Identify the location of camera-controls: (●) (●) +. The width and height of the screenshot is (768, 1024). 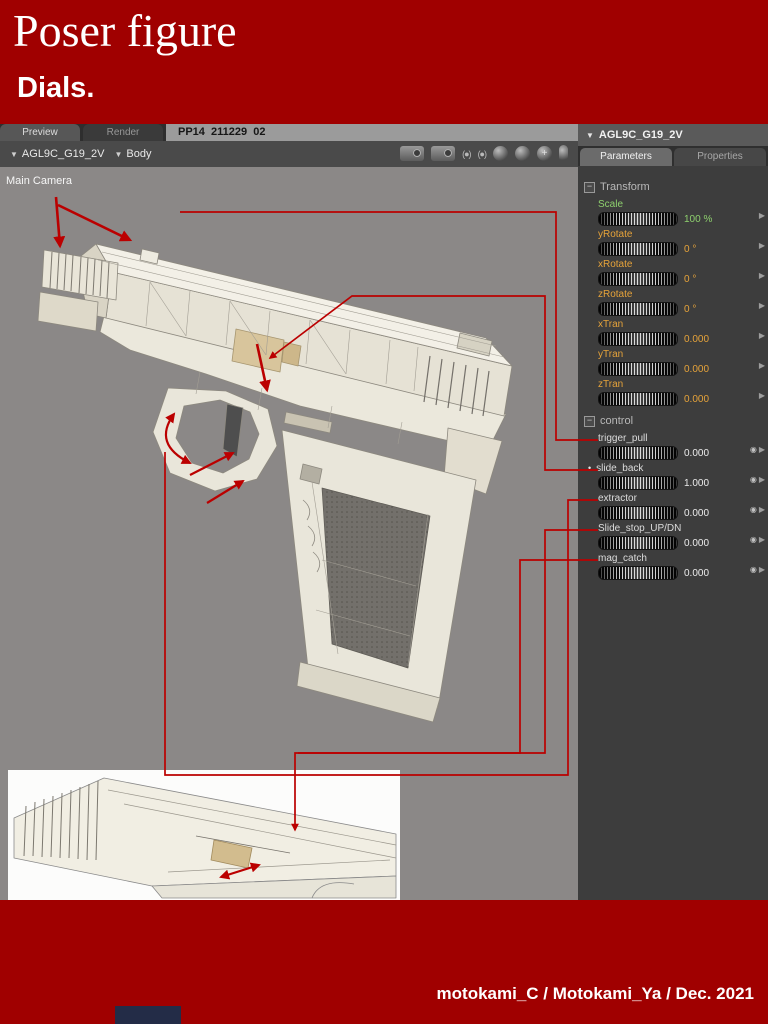
(484, 153).